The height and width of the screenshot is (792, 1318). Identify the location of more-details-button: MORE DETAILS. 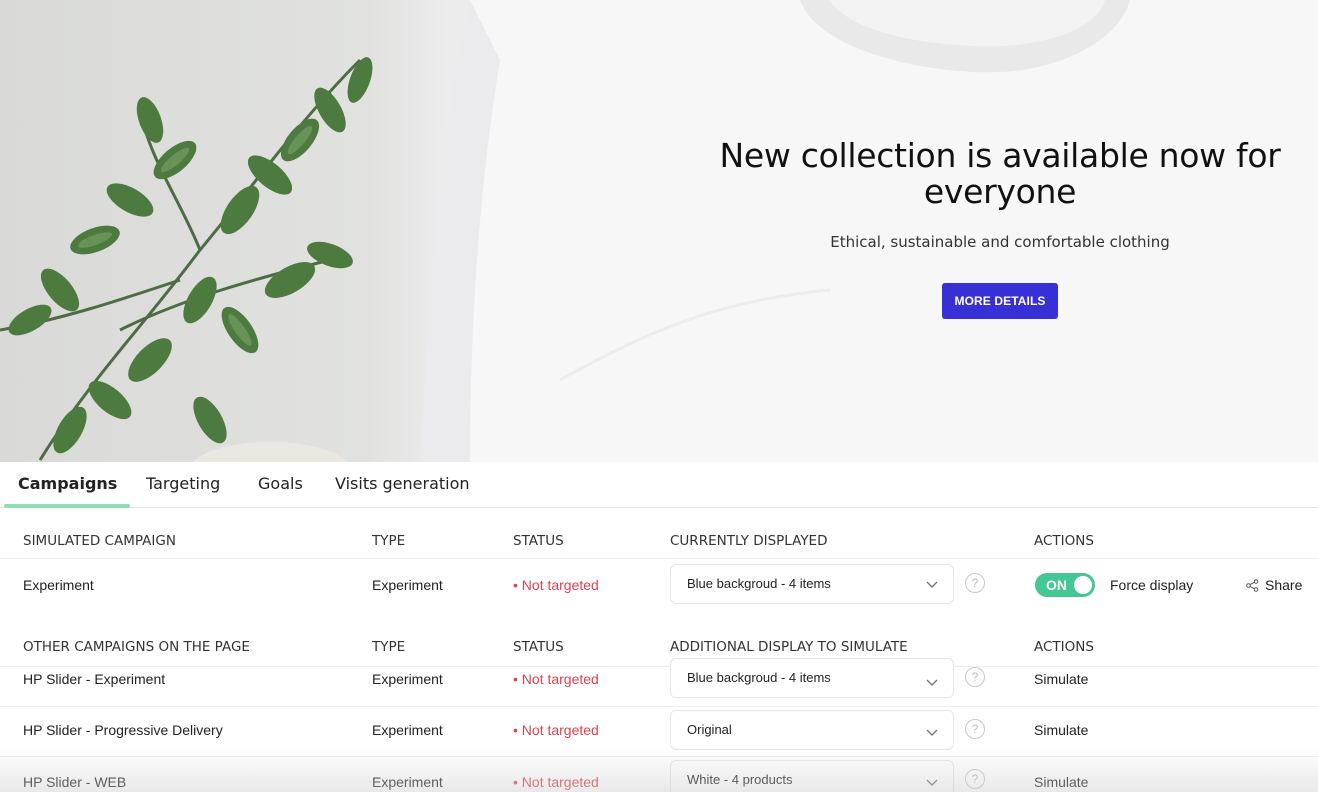
(1000, 301).